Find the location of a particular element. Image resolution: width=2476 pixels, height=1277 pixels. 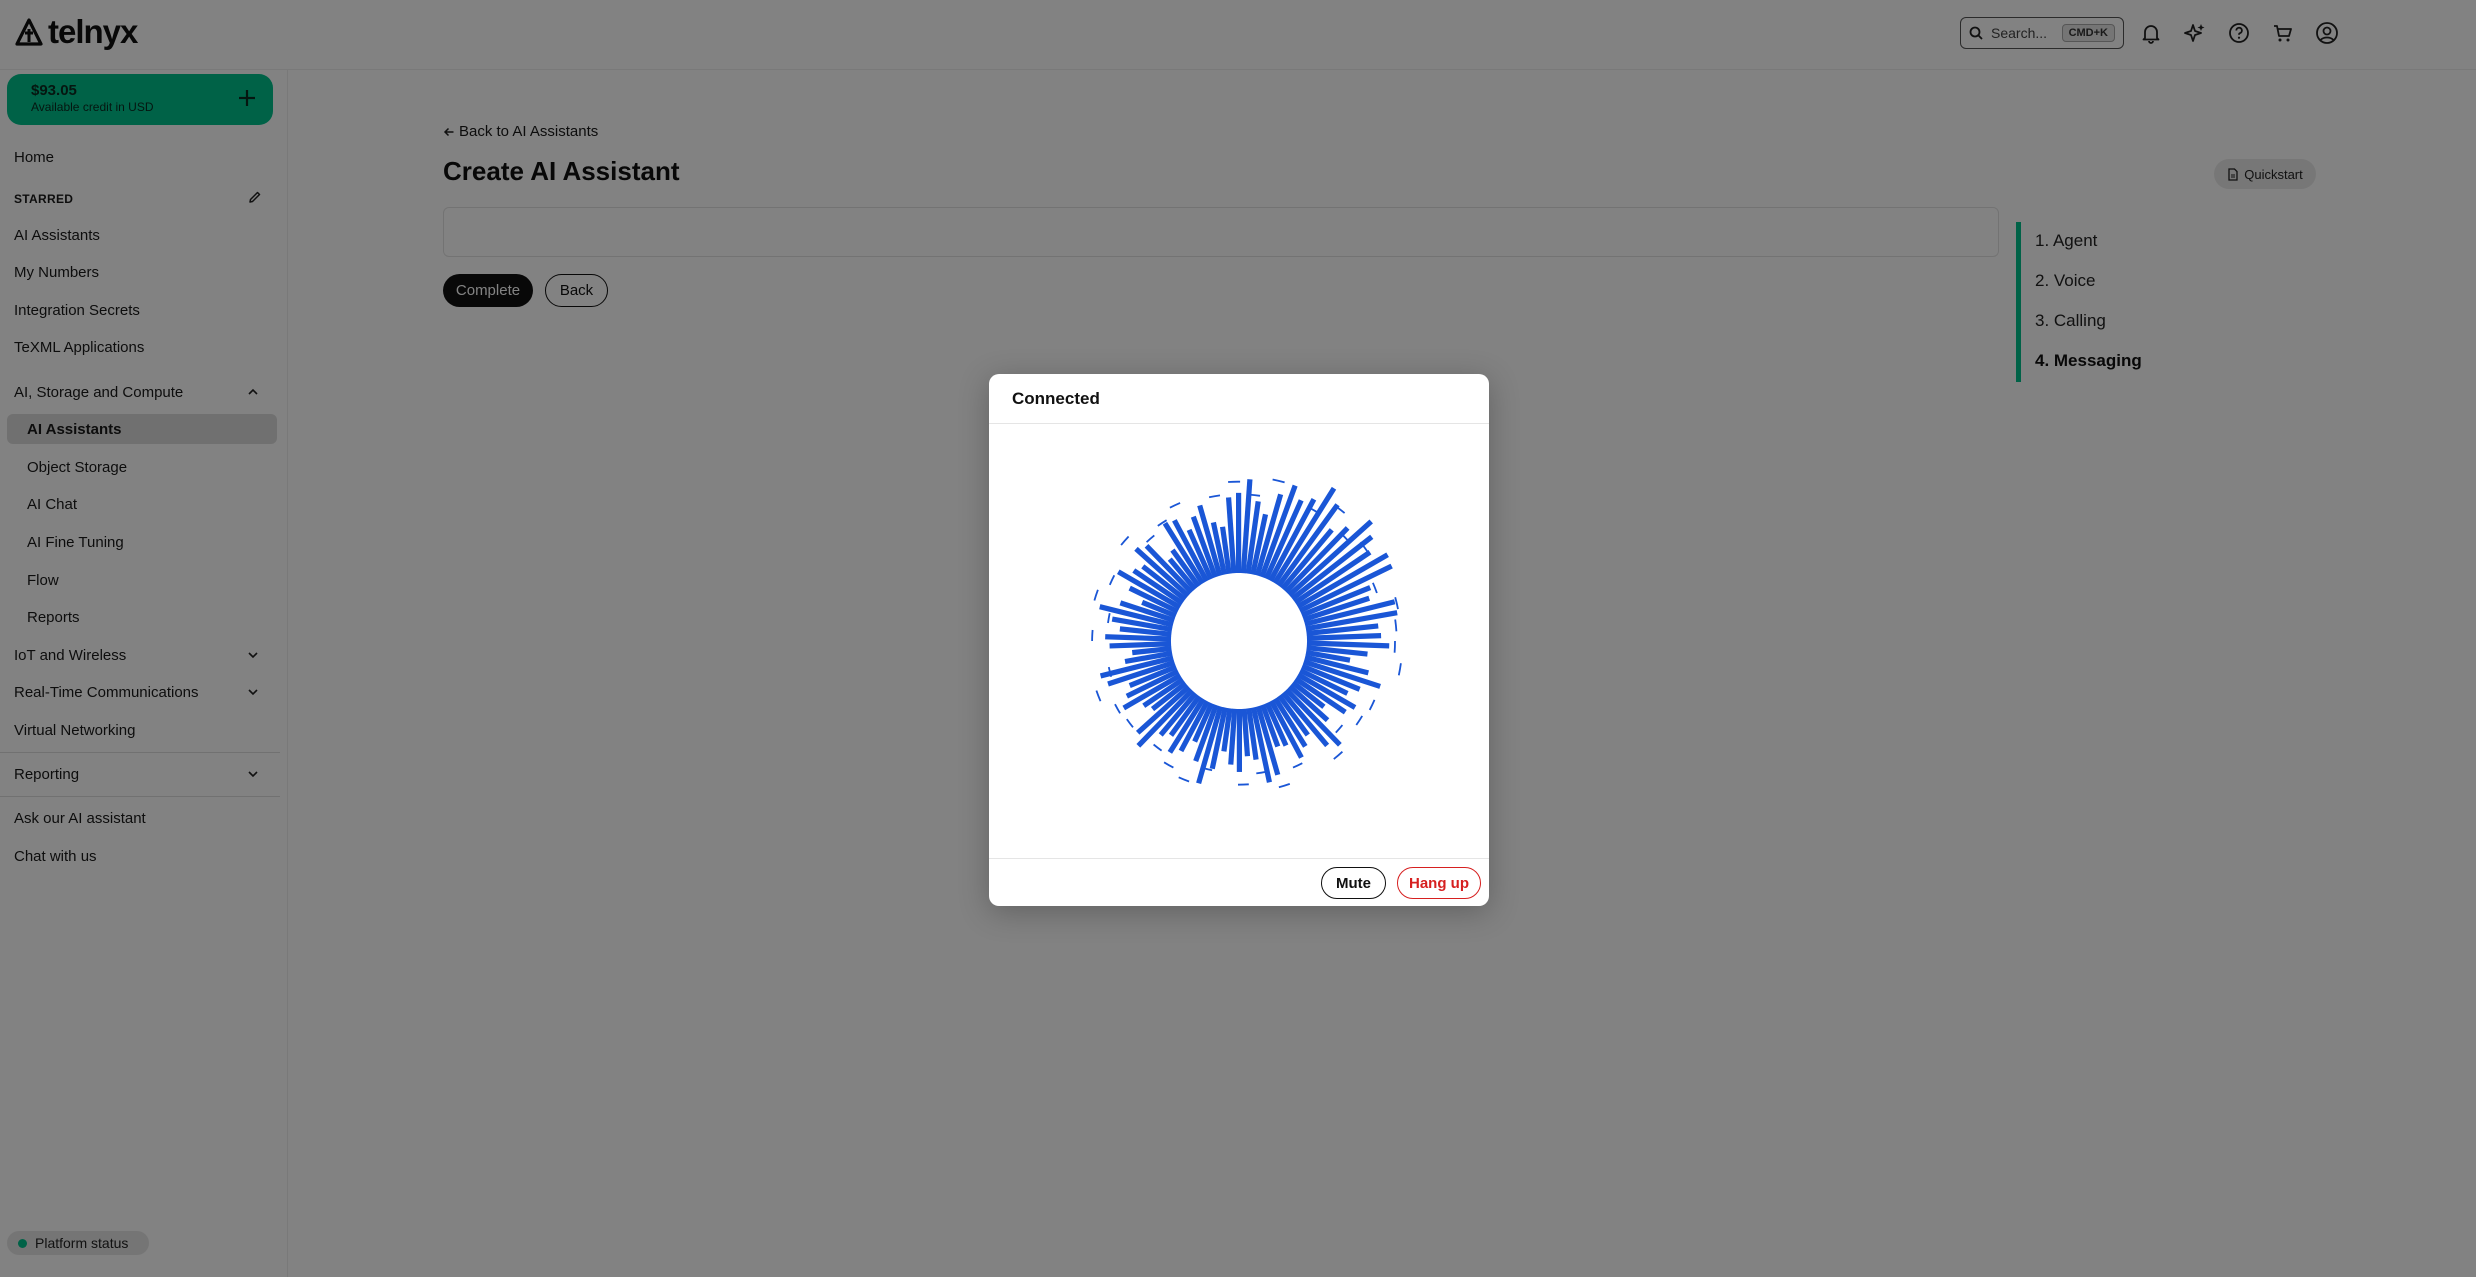

visualizer-bars is located at coordinates (1248, 632).